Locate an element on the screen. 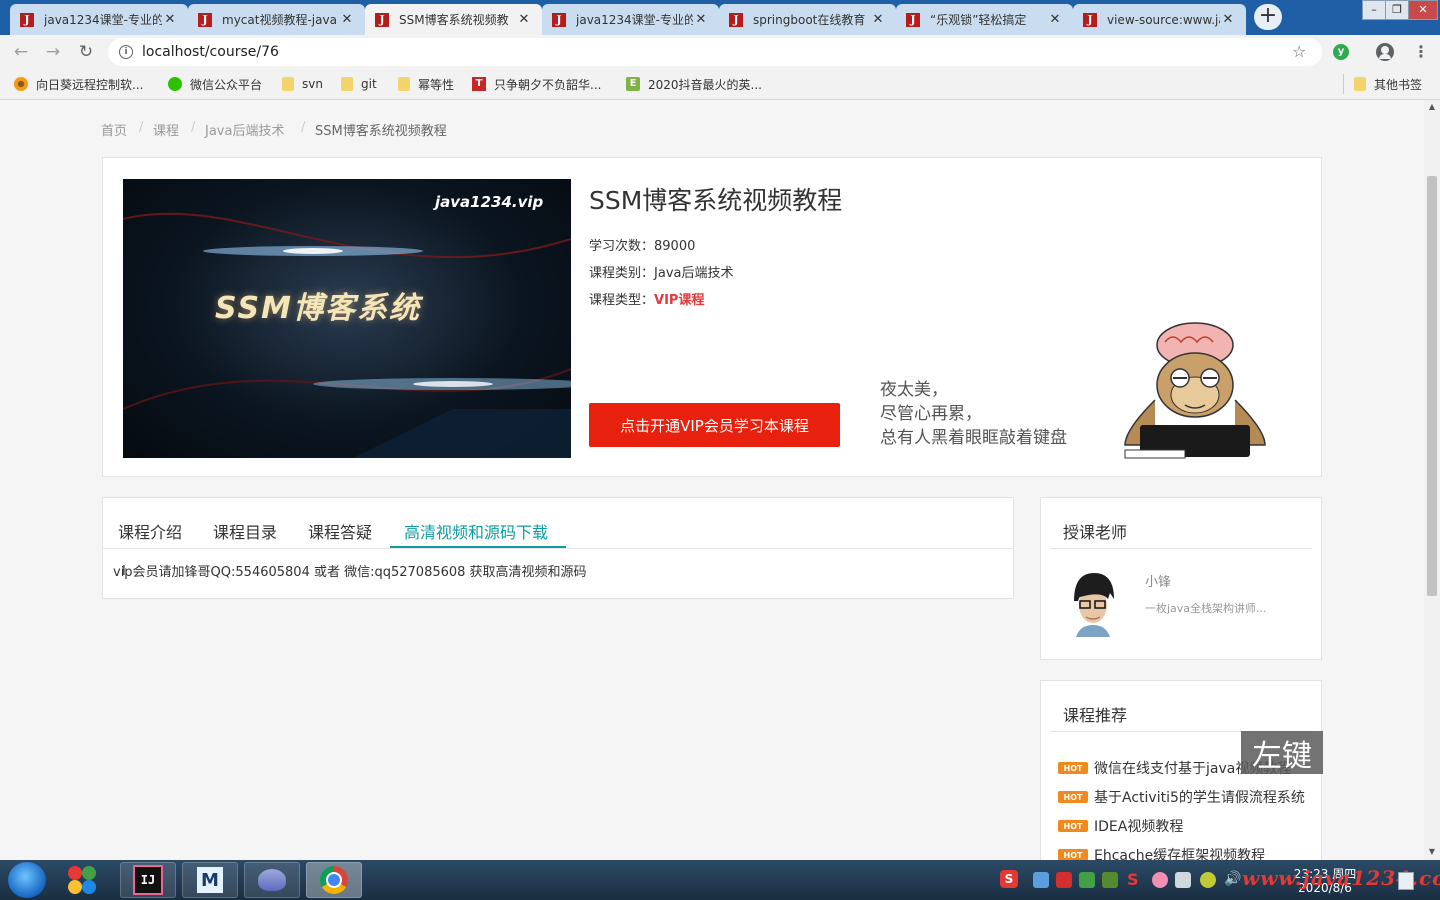 Image resolution: width=1440 pixels, height=900 pixels. window-close-button: ✕ is located at coordinates (1423, 10).